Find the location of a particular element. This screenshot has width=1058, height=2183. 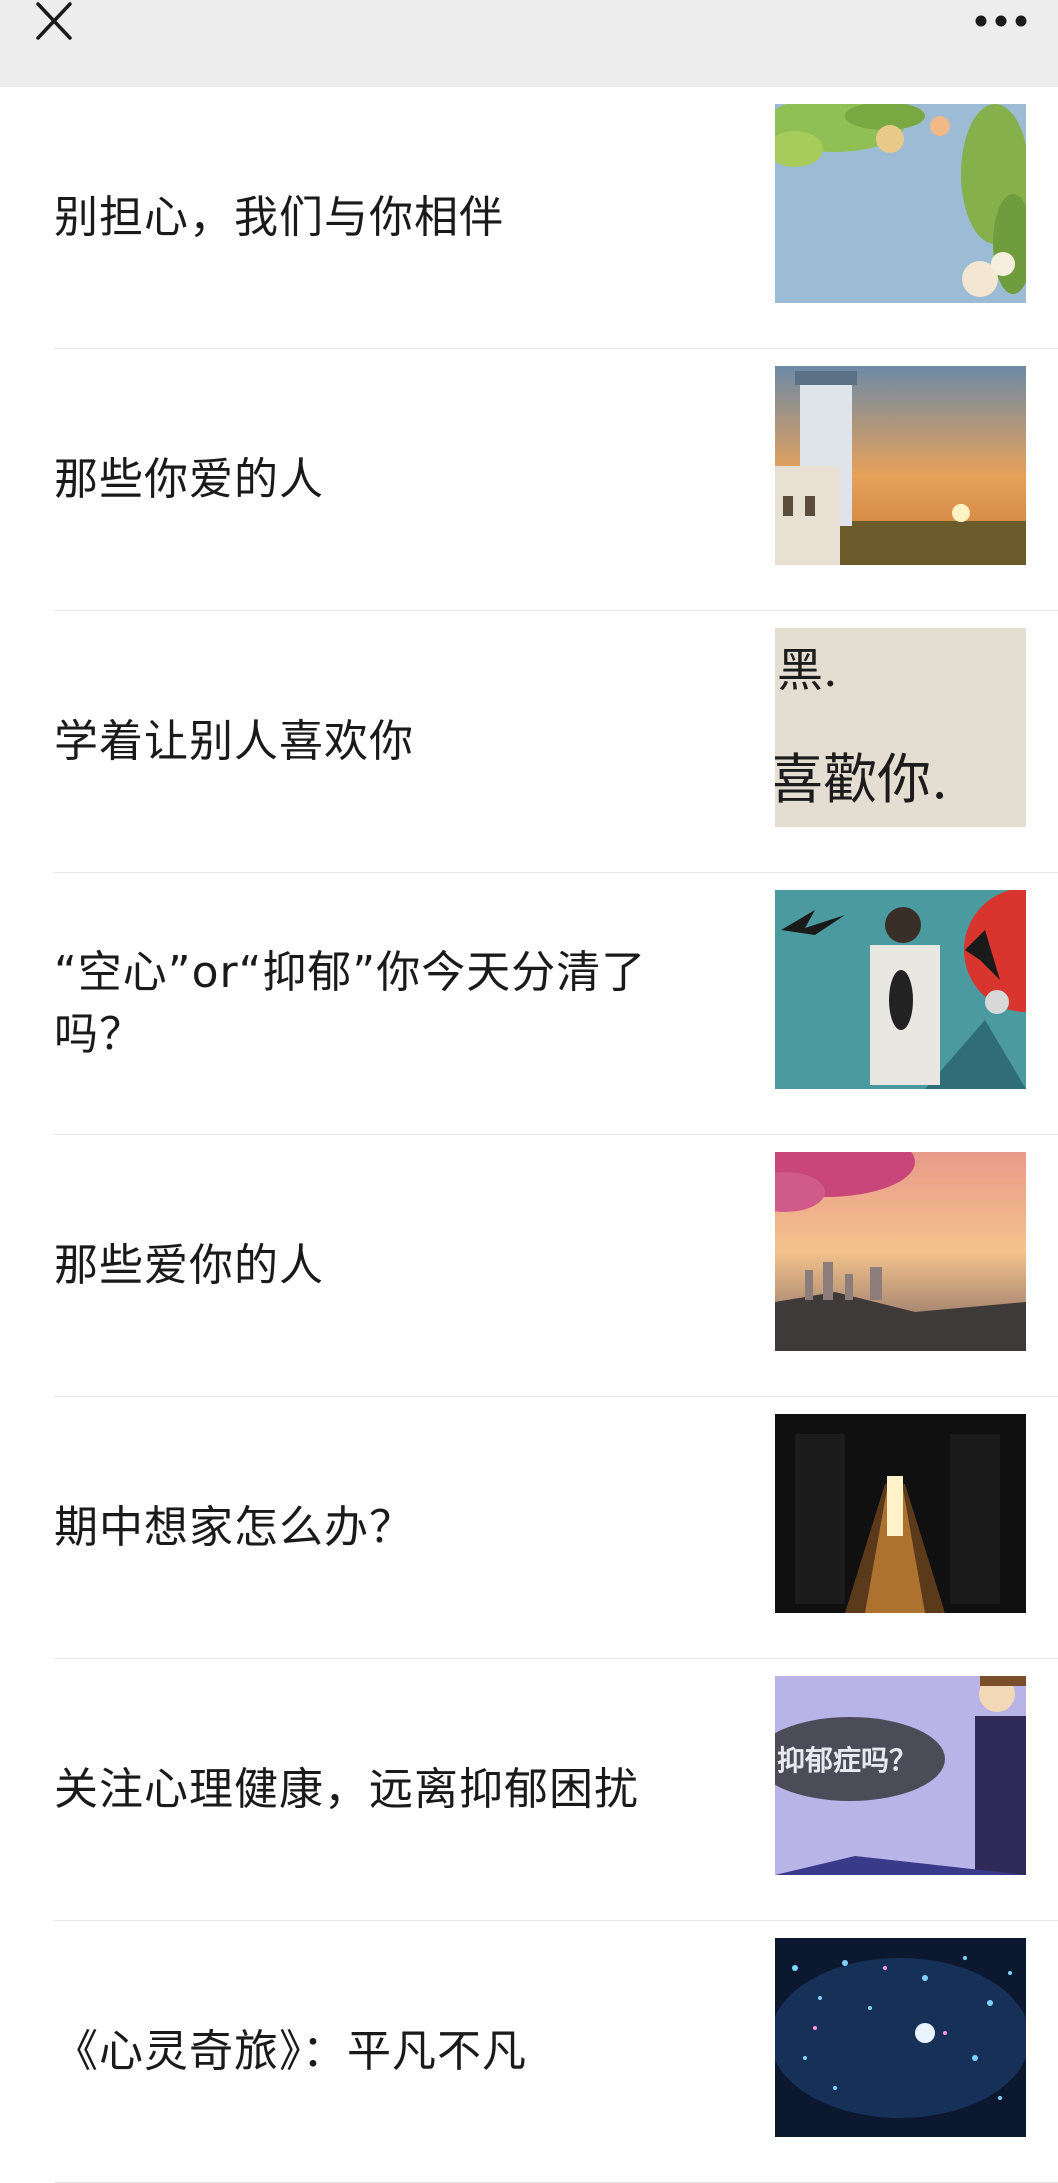

more-options-button is located at coordinates (1001, 21).